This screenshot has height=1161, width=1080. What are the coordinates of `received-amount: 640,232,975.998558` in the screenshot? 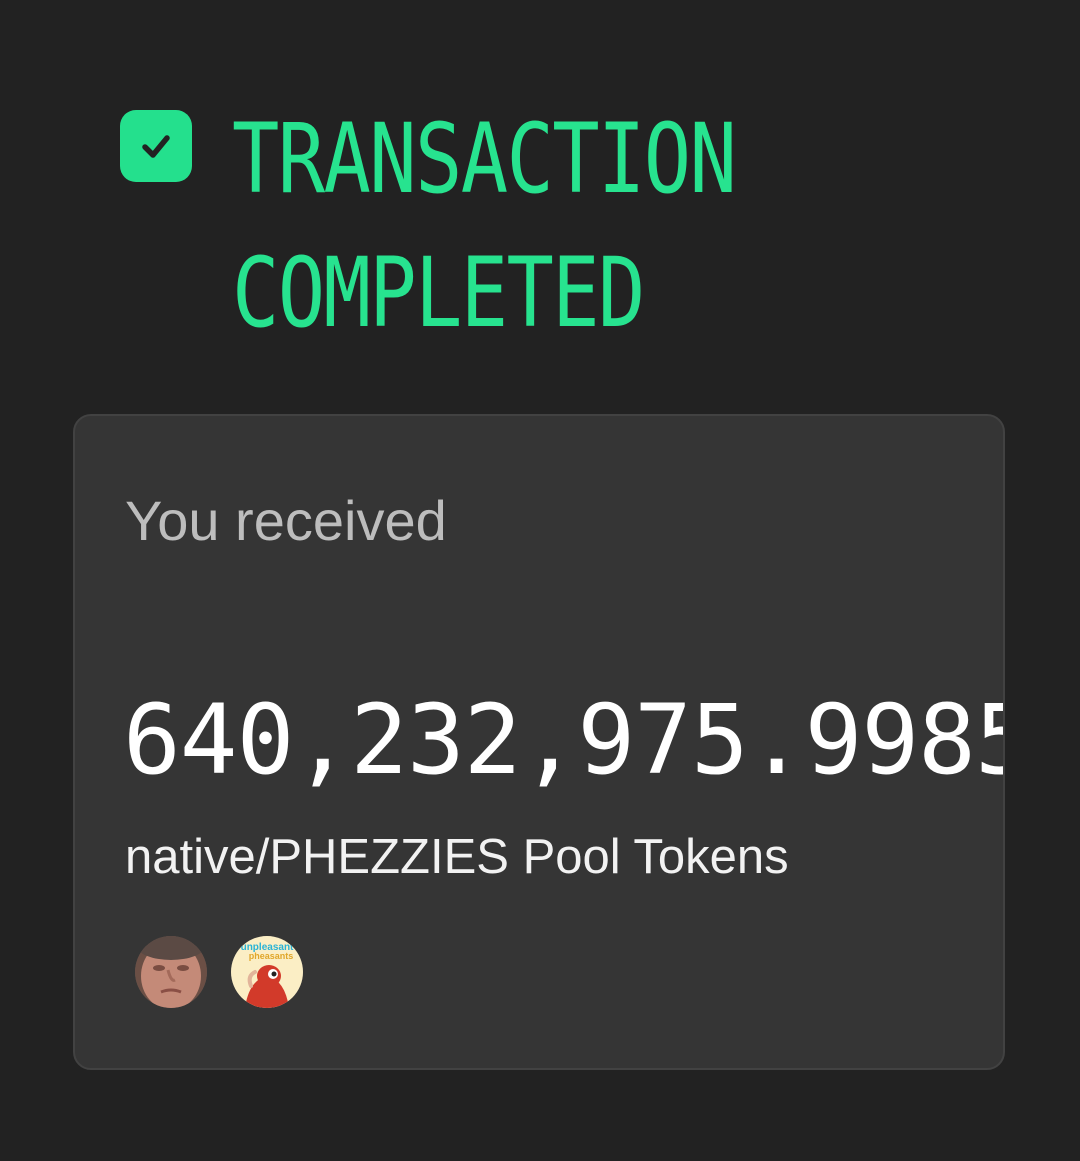 It's located at (563, 740).